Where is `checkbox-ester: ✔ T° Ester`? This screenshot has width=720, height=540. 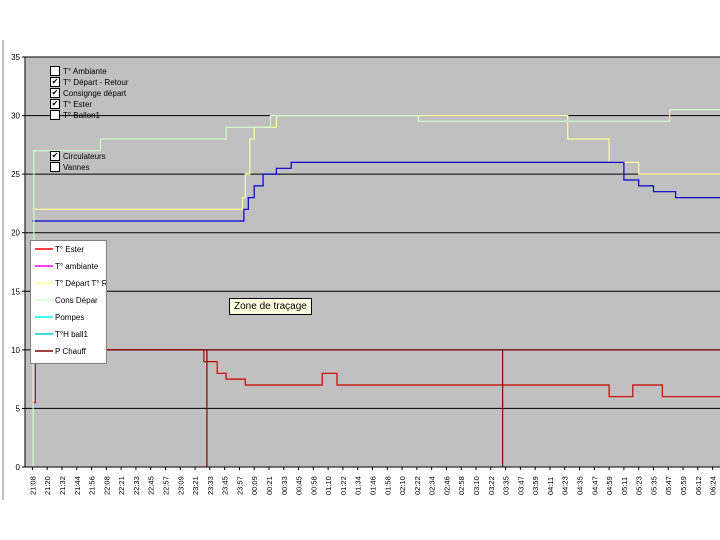 checkbox-ester: ✔ T° Ester is located at coordinates (71, 104).